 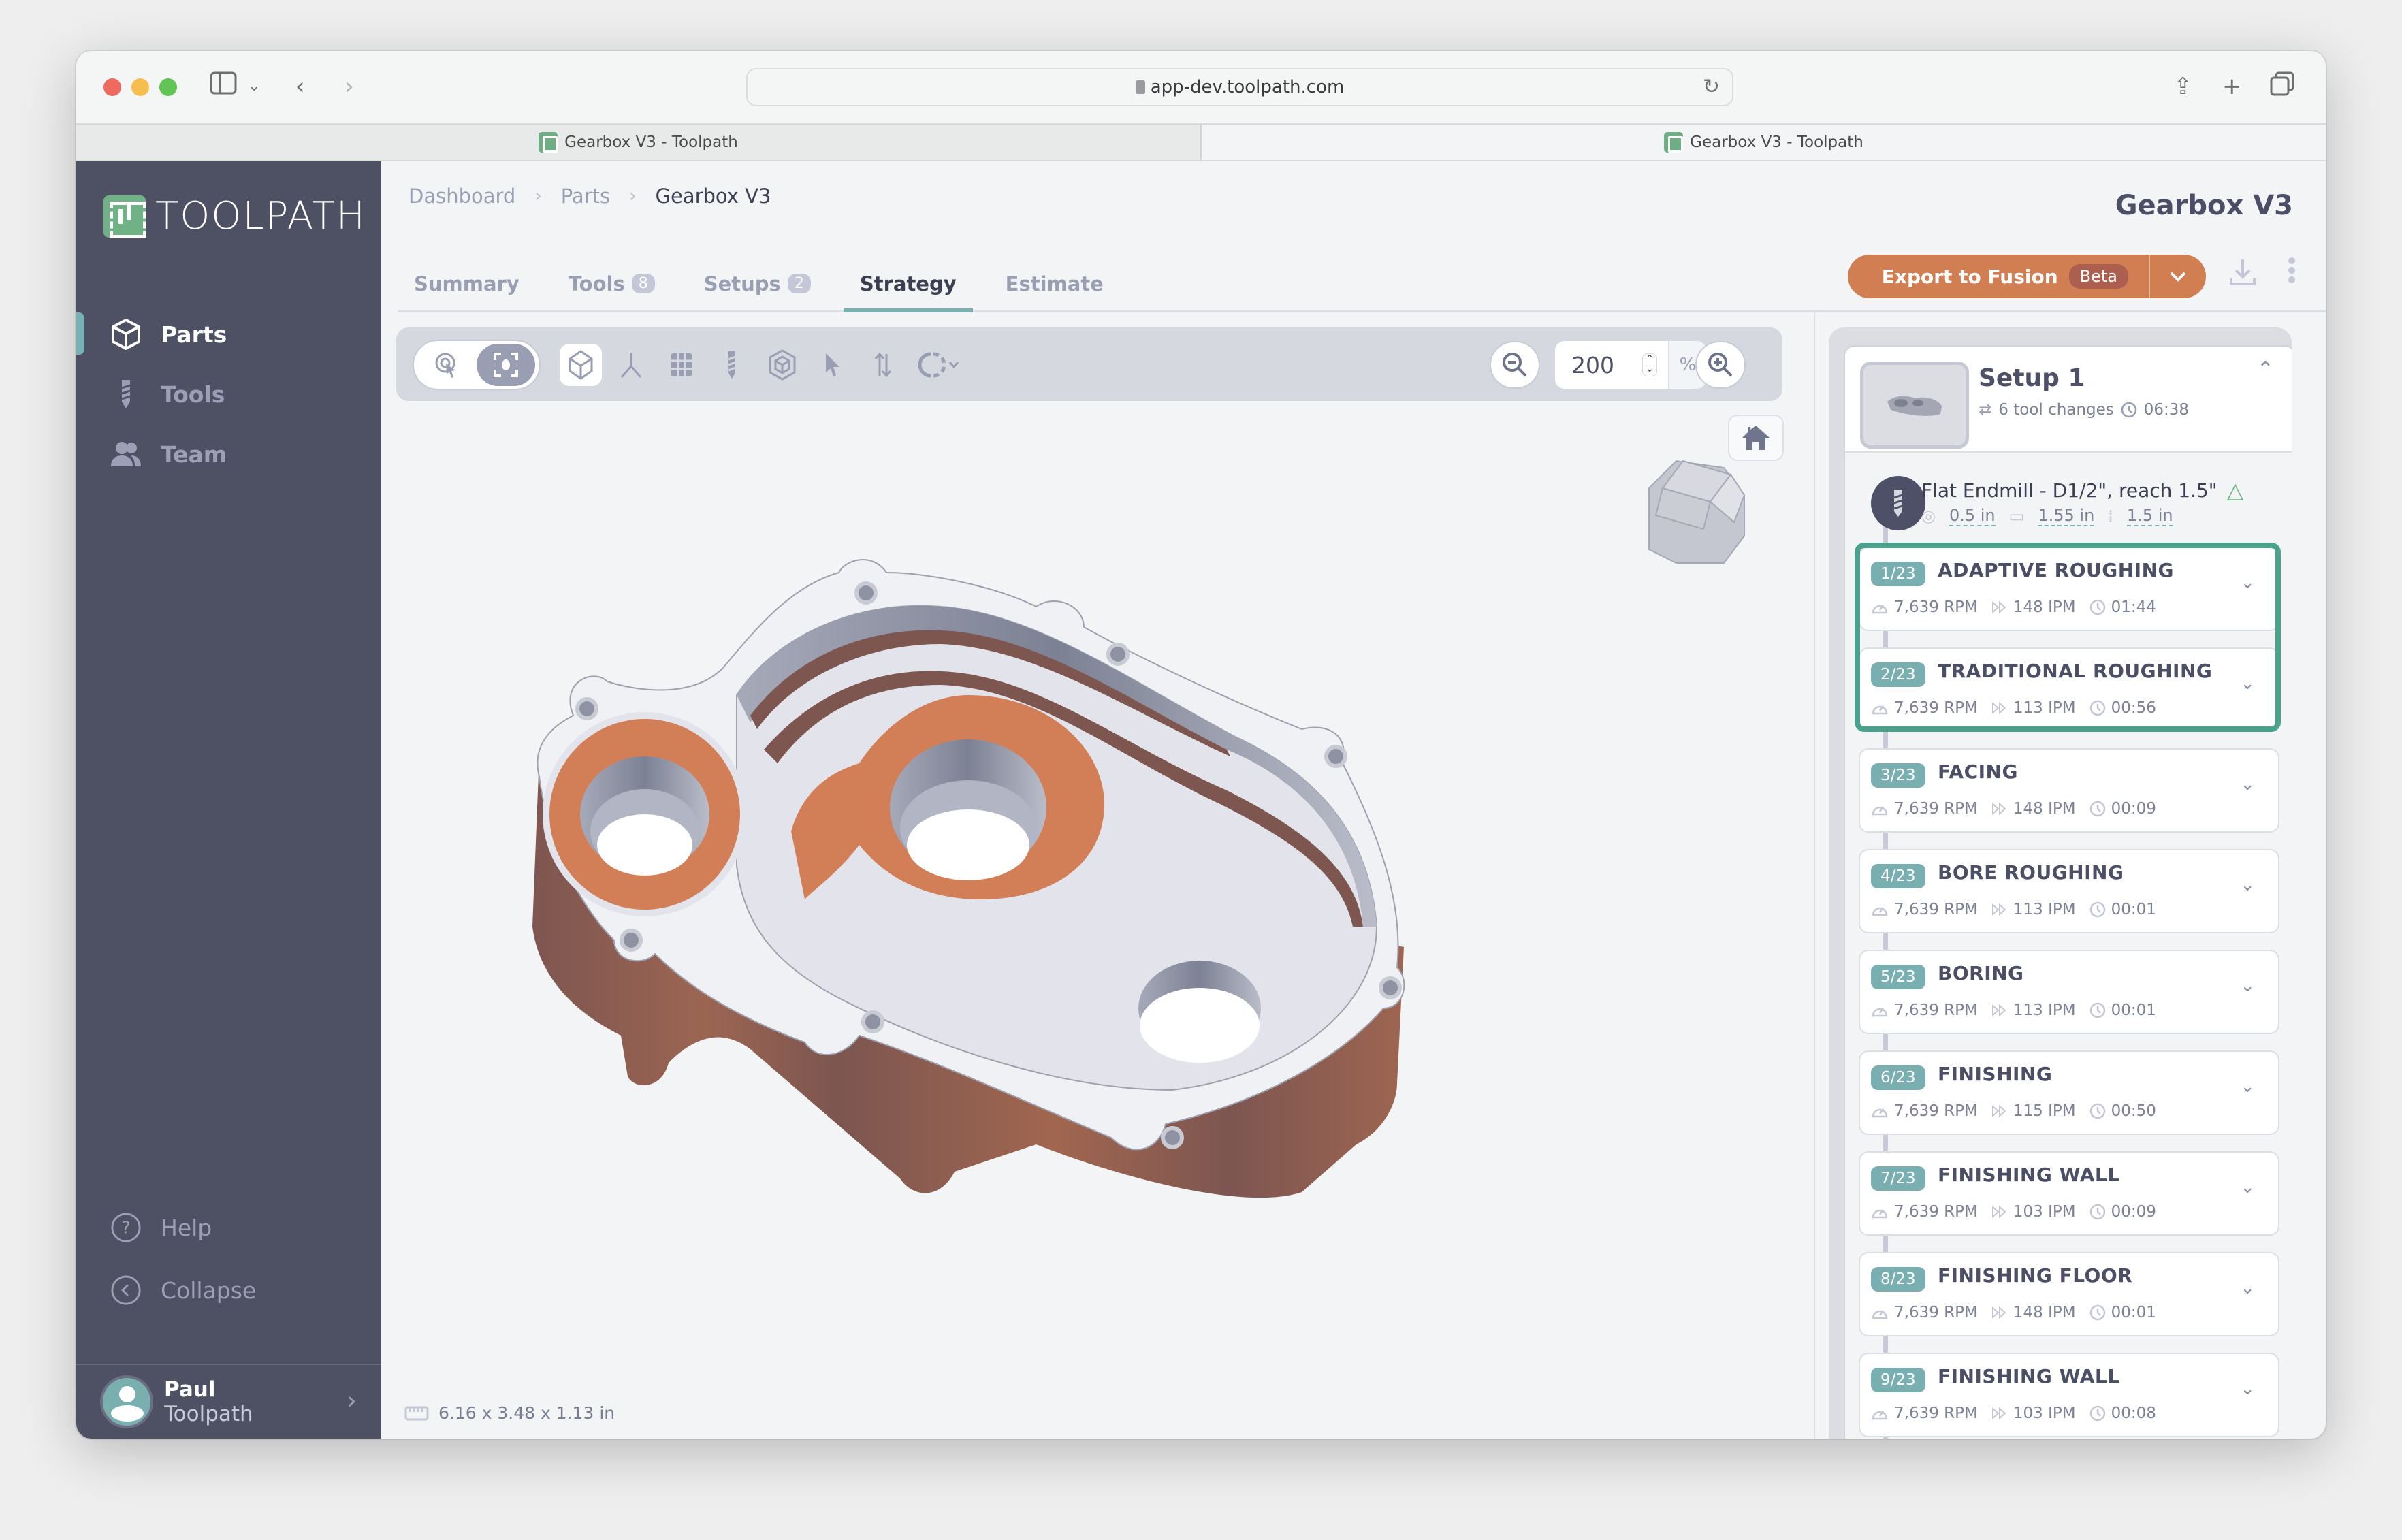 I want to click on tab-strategy: Strategy, so click(x=908, y=284).